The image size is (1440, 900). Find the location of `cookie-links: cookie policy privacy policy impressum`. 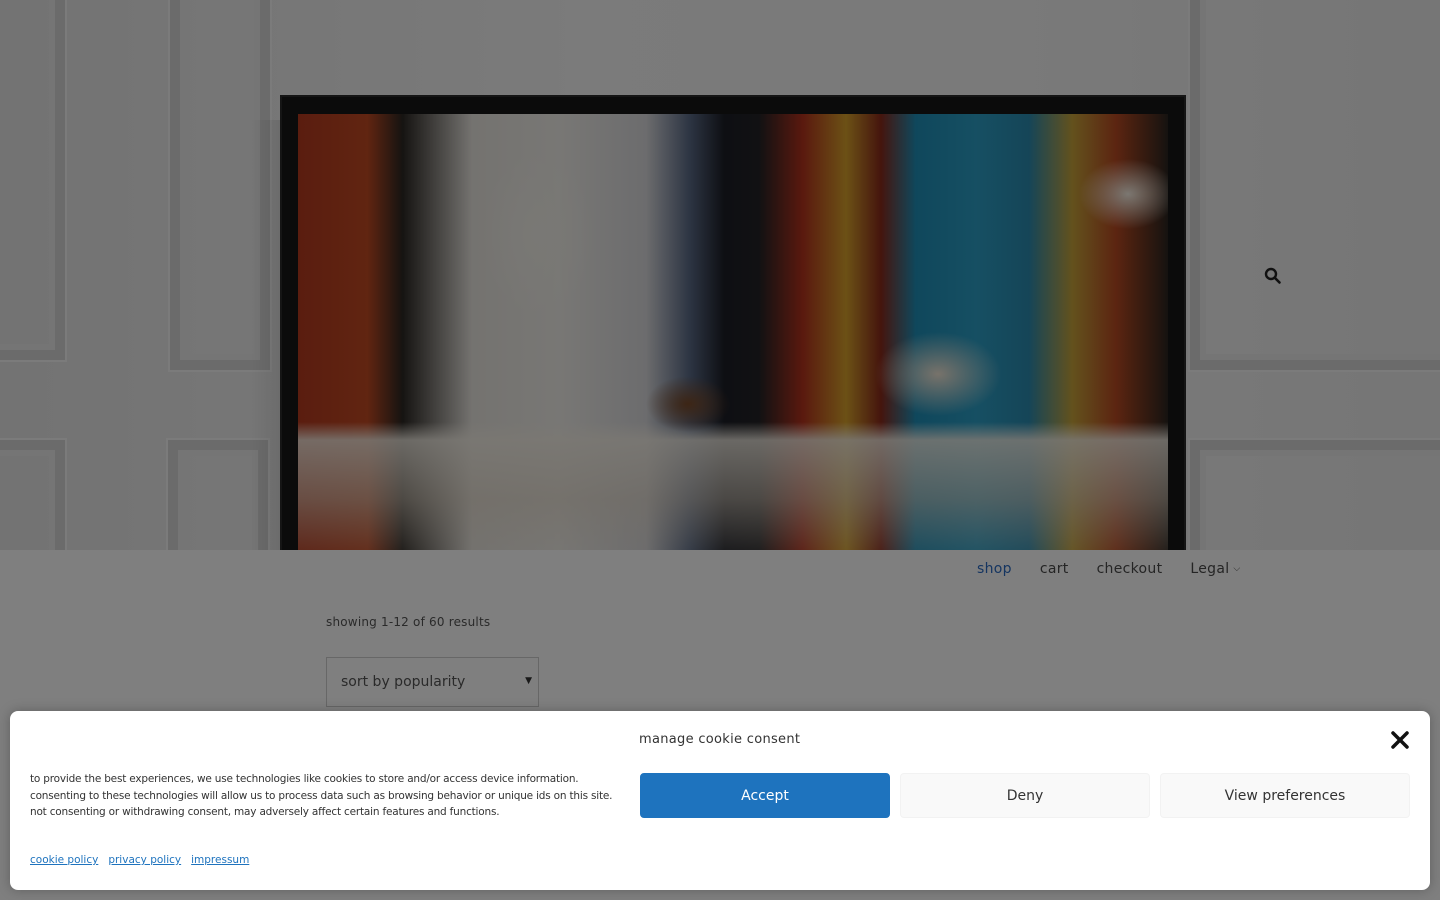

cookie-links: cookie policy privacy policy impressum is located at coordinates (139, 860).